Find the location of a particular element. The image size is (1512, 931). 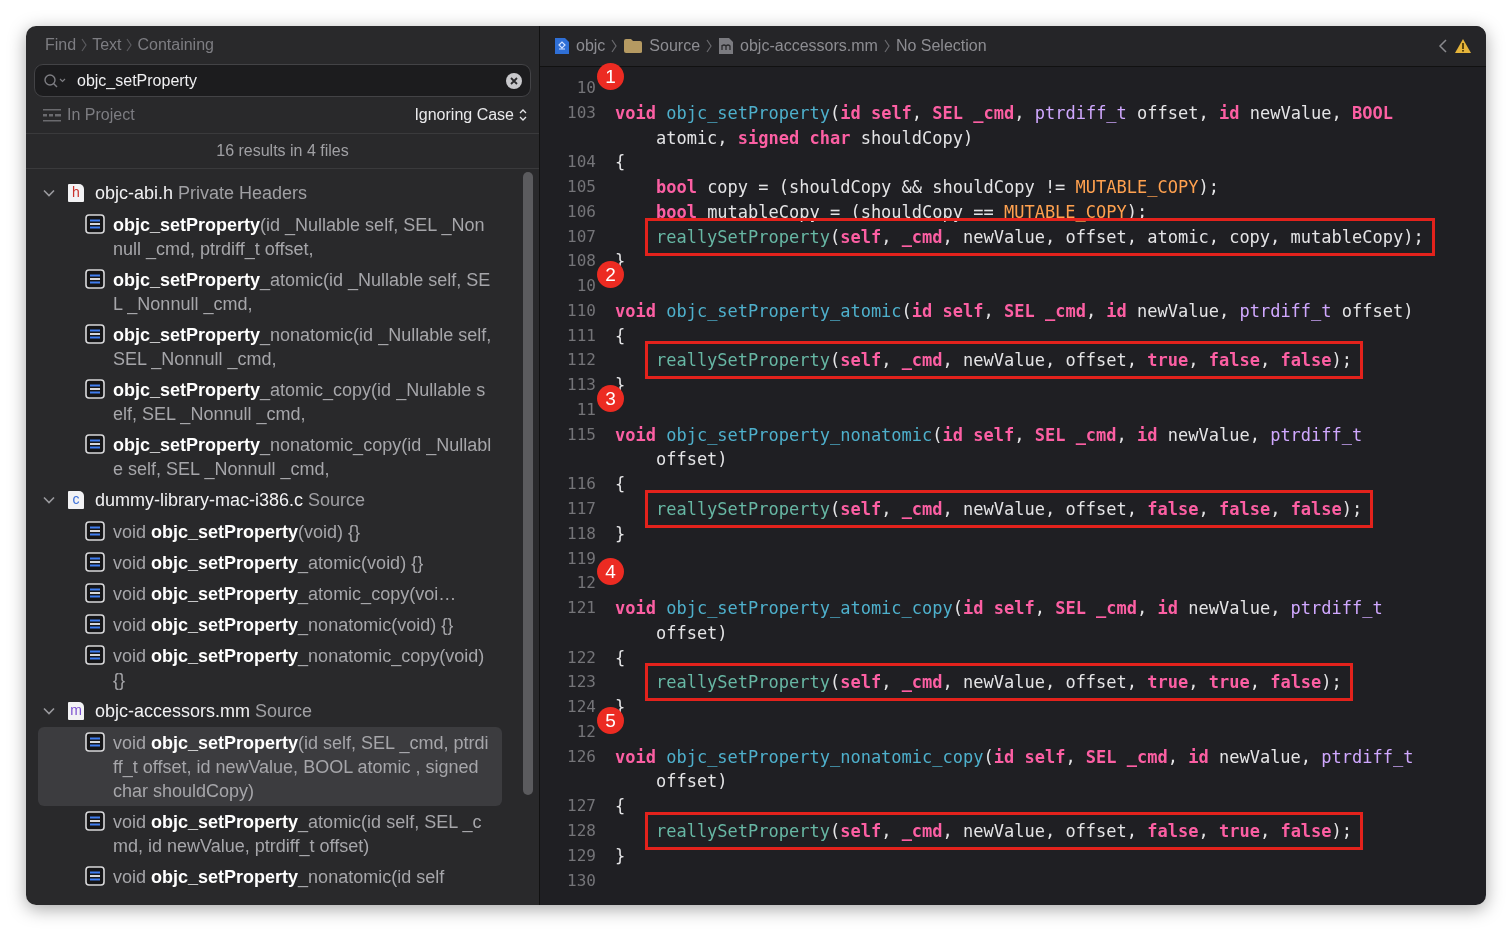

line-number: 113 is located at coordinates (581, 385).